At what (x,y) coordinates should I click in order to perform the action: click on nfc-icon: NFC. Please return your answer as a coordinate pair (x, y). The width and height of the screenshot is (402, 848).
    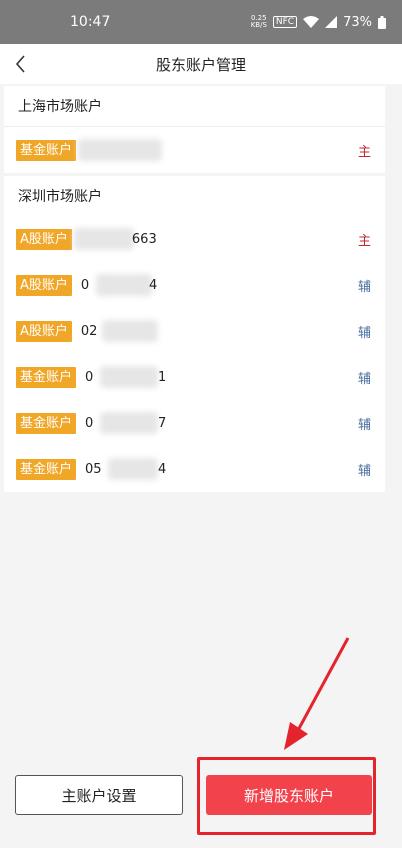
    Looking at the image, I should click on (285, 22).